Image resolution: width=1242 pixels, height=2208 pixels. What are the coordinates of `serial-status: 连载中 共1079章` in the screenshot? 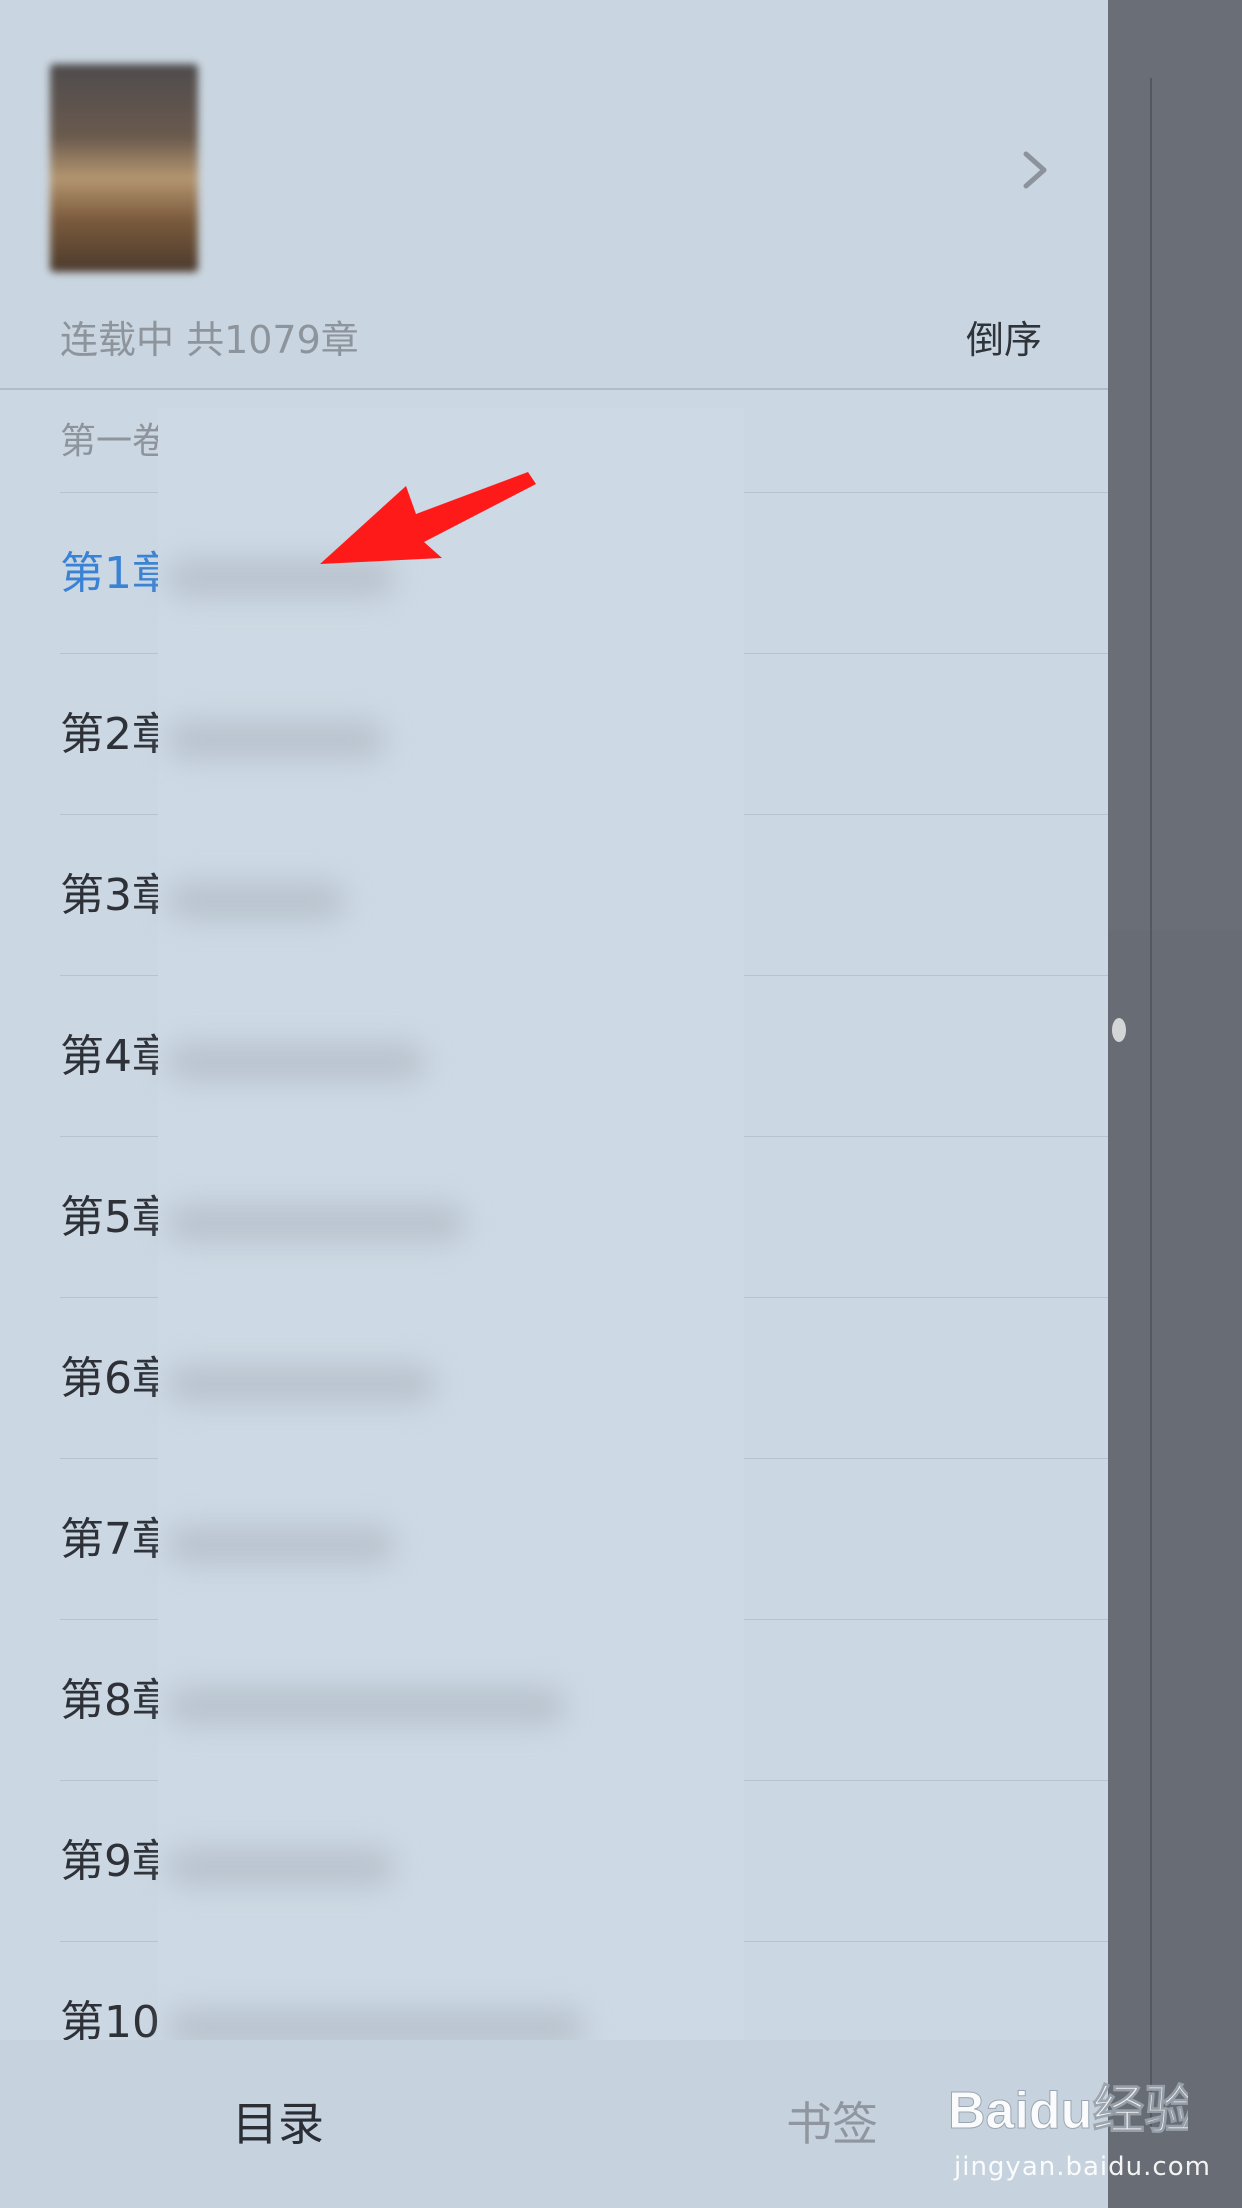 It's located at (209, 340).